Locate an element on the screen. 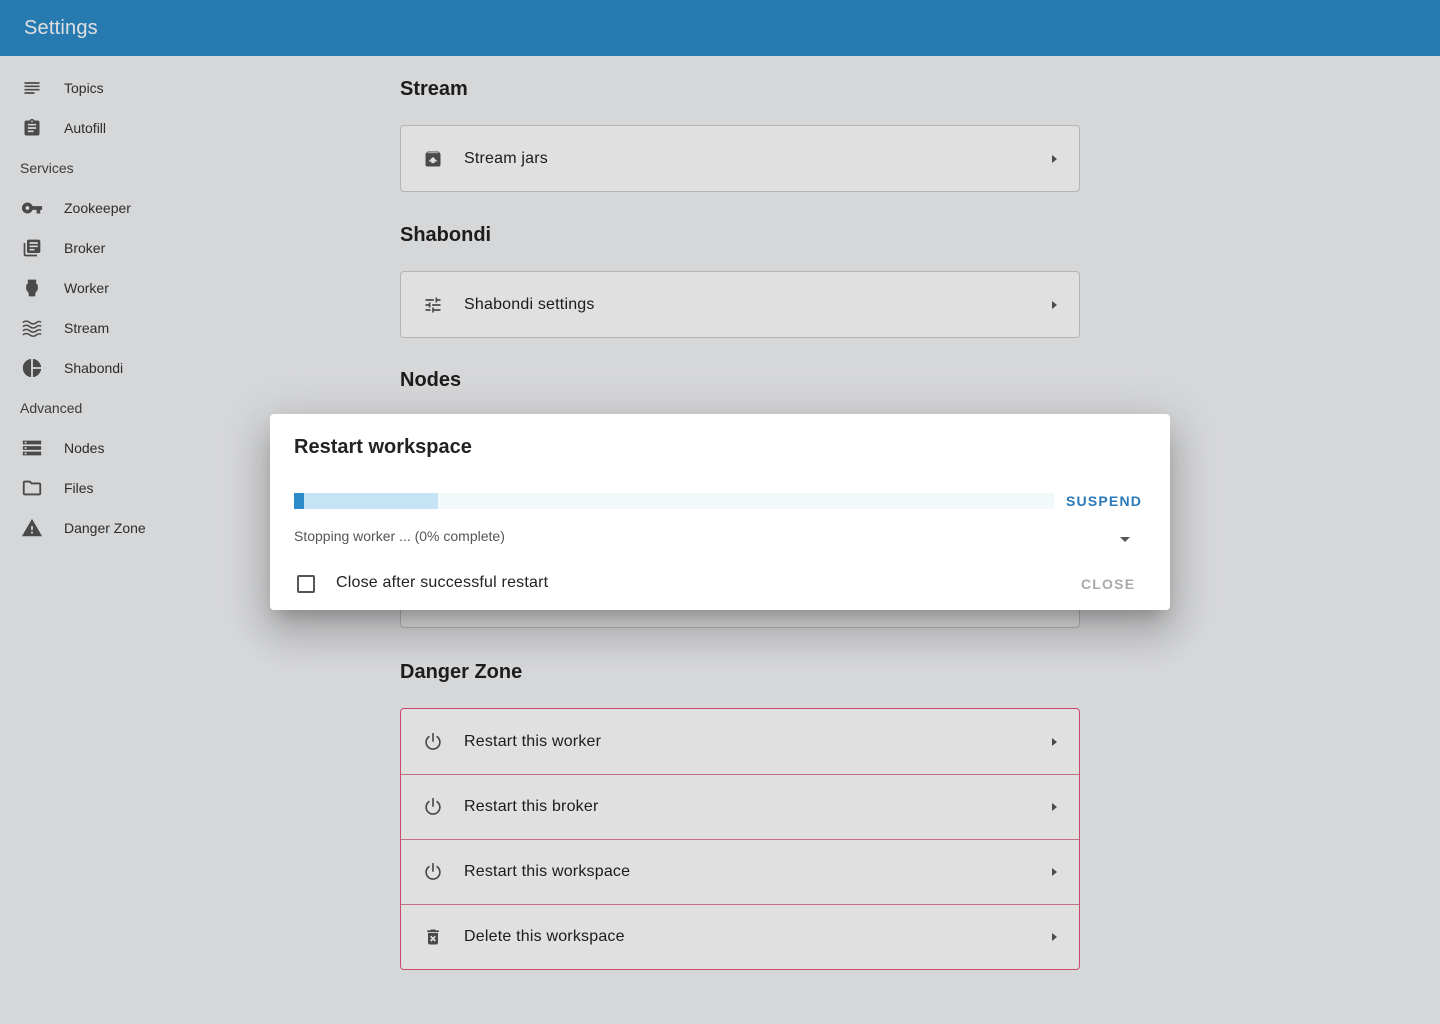 This screenshot has height=1024, width=1440. dialog-title: Restart workspace is located at coordinates (383, 447).